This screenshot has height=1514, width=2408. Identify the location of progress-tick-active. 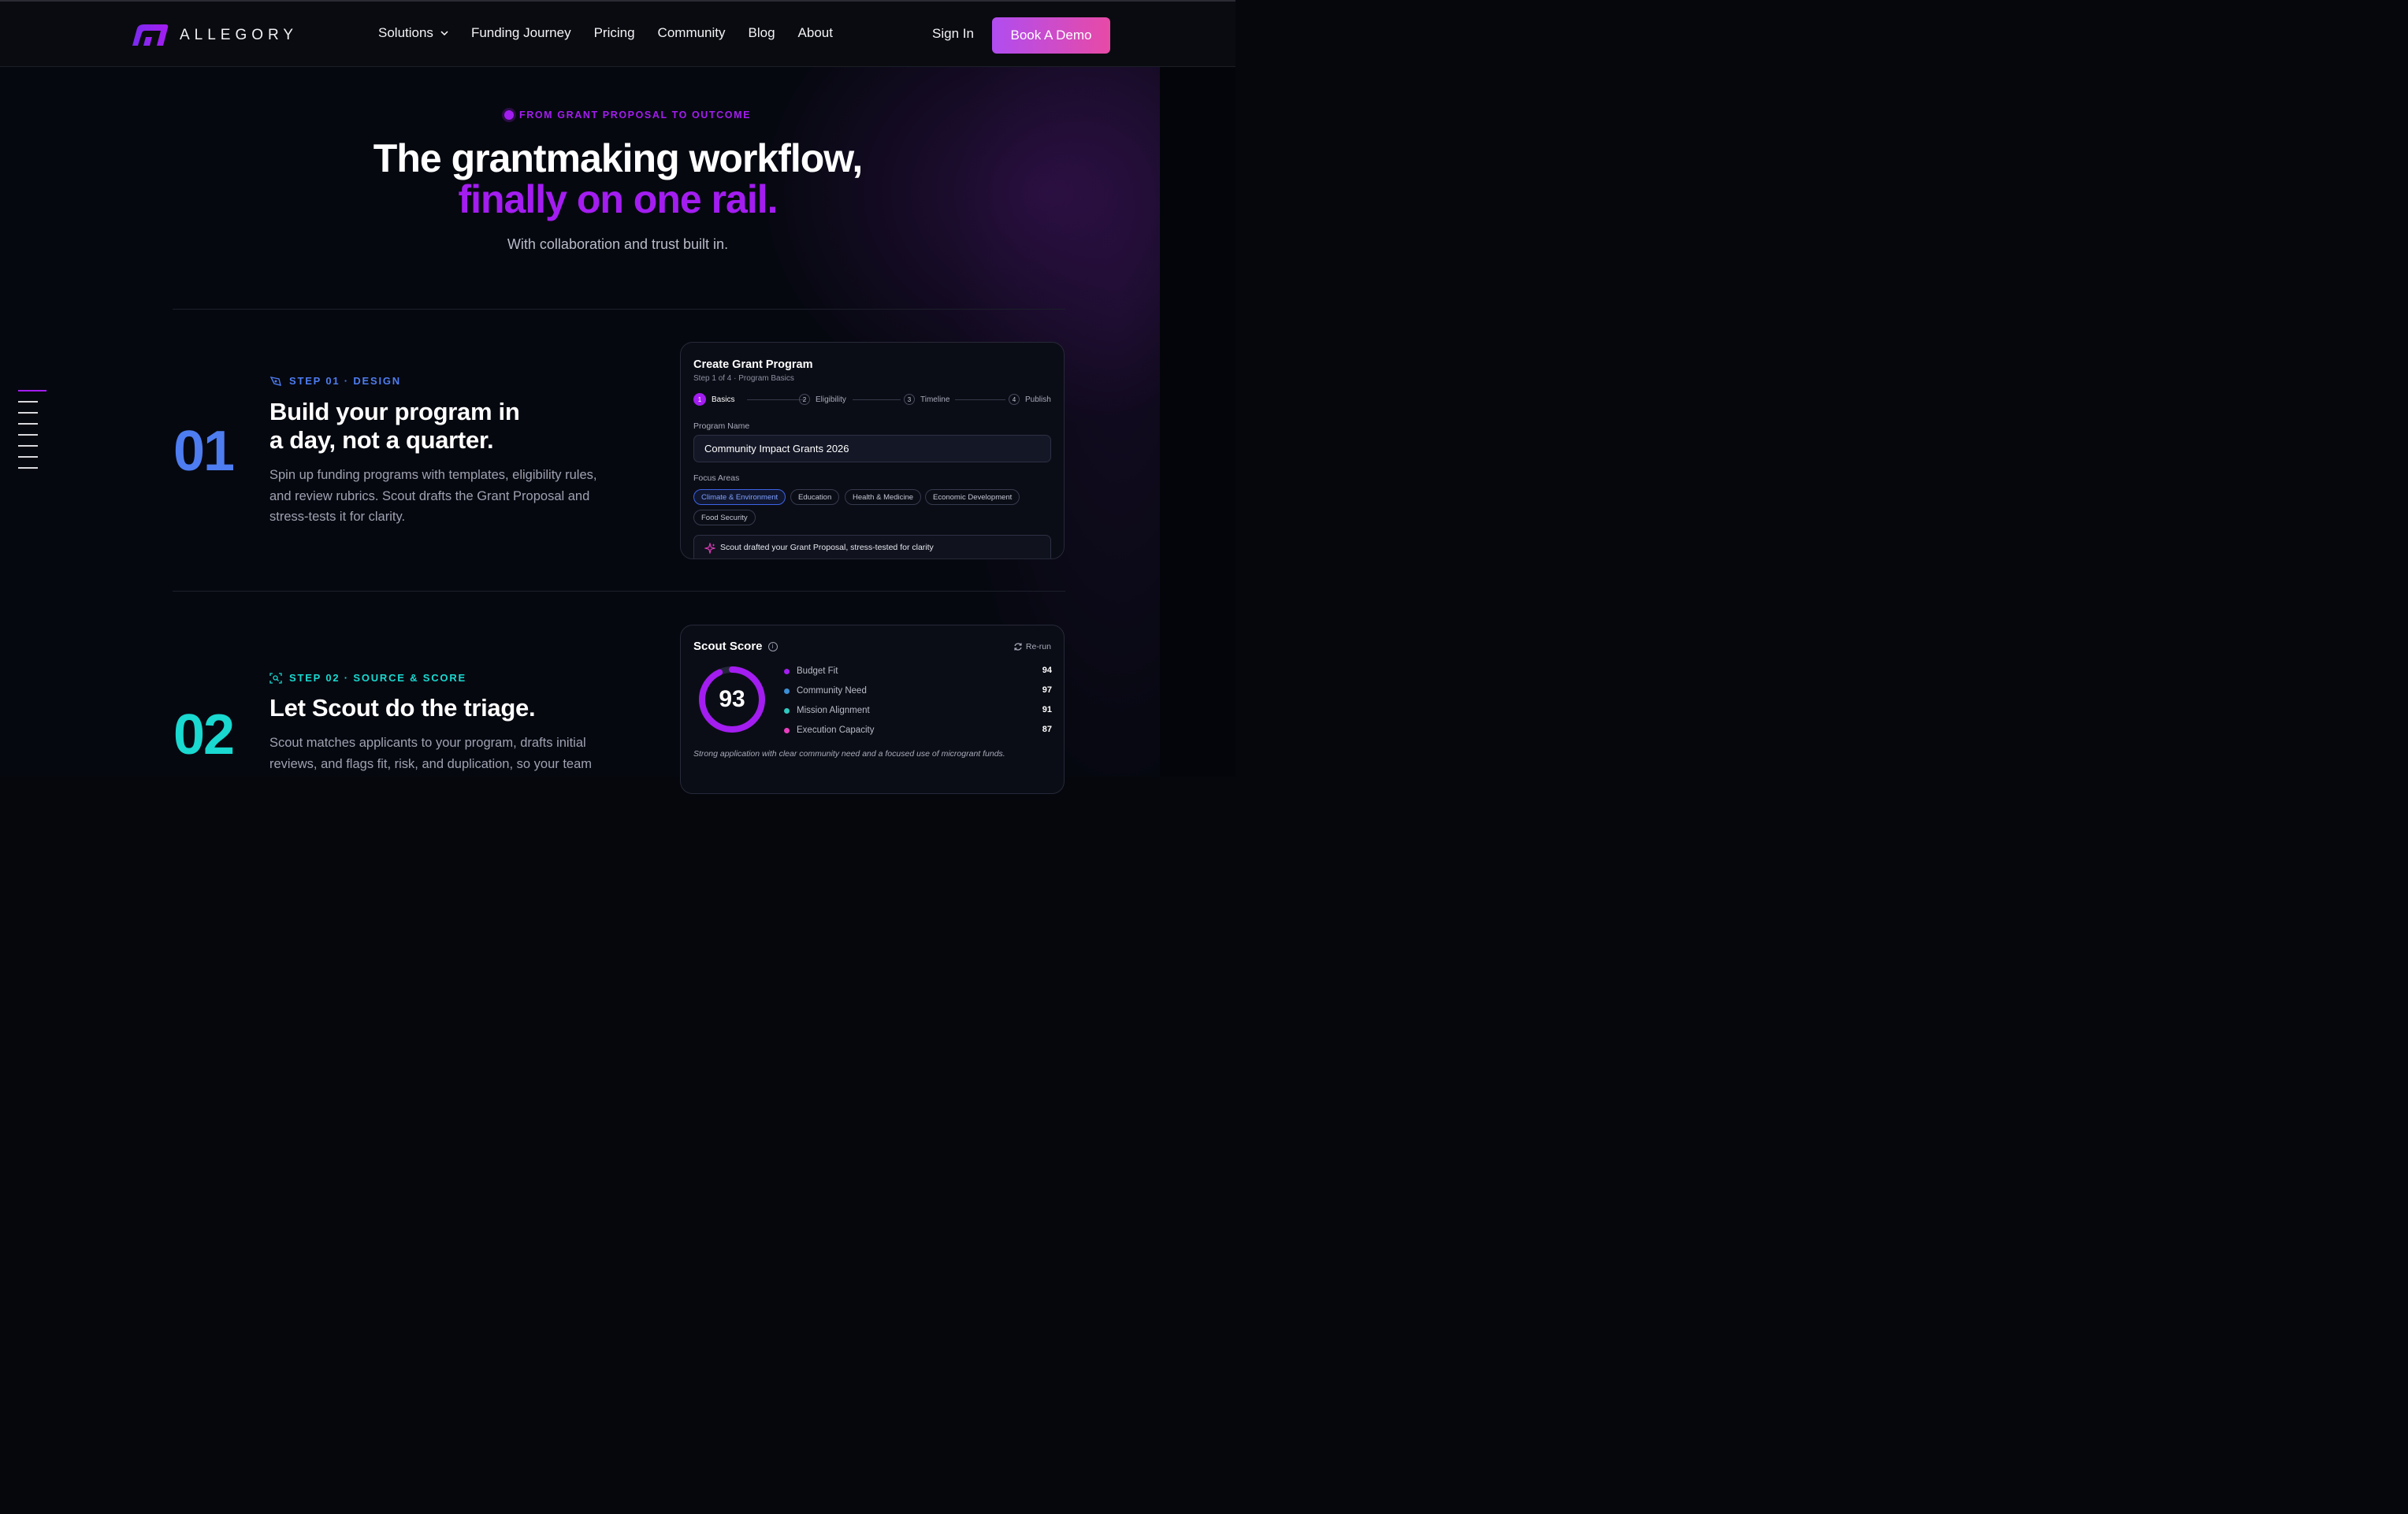
(32, 390).